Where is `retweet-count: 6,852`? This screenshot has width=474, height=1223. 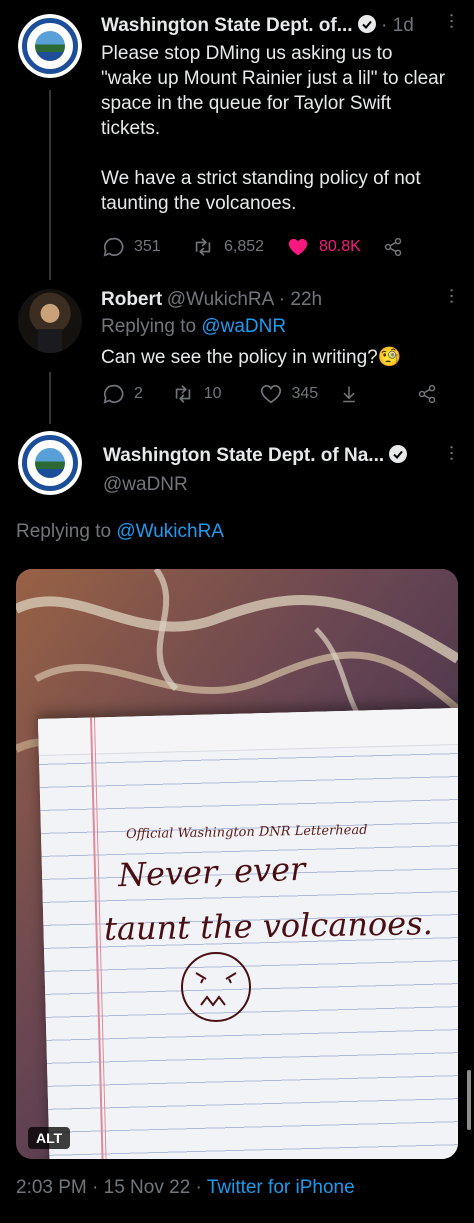
retweet-count: 6,852 is located at coordinates (244, 246).